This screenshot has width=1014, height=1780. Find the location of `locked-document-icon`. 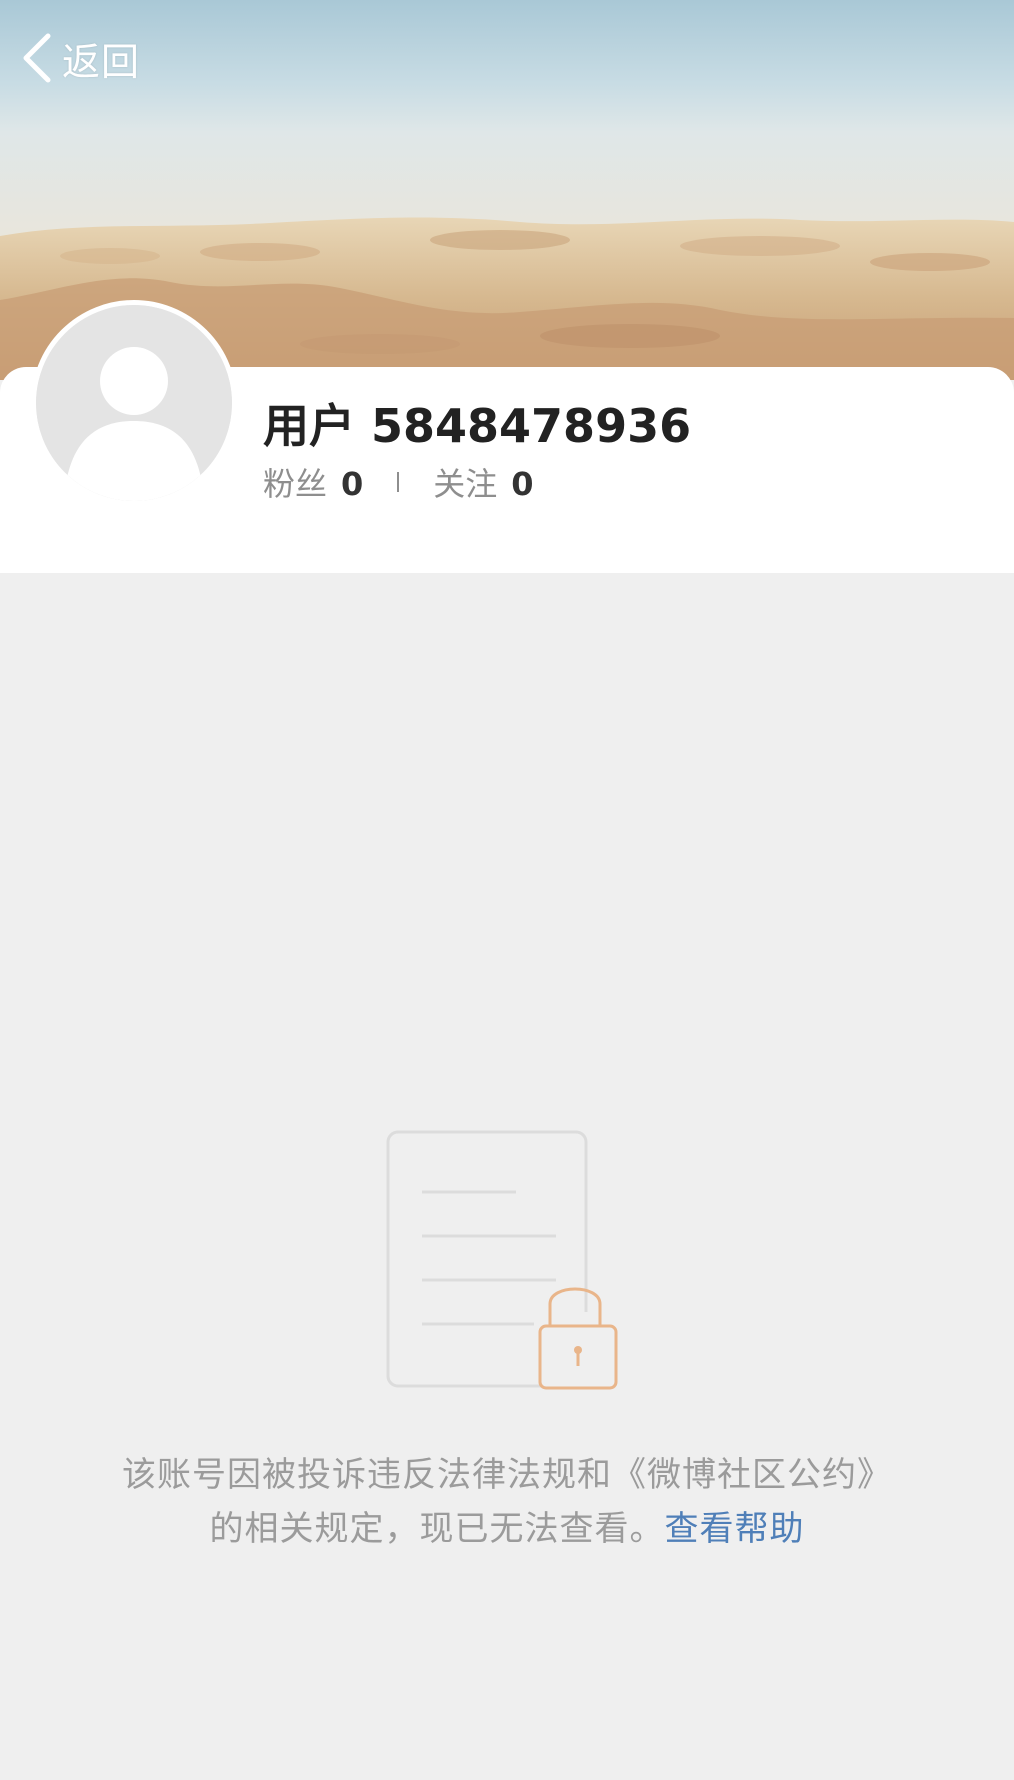

locked-document-icon is located at coordinates (502, 1260).